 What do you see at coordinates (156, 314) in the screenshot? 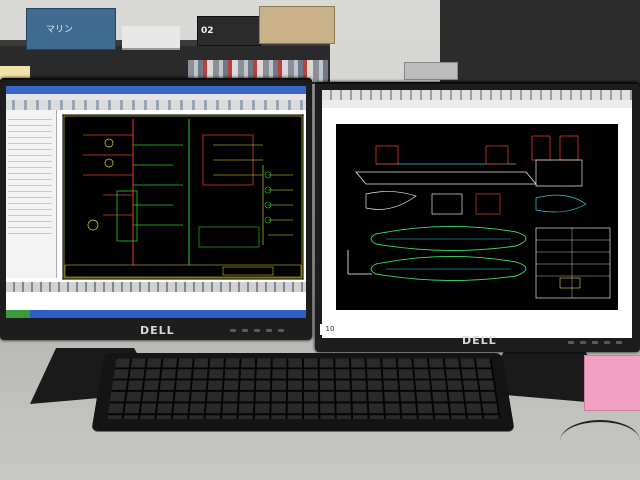
I see `taskbar` at bounding box center [156, 314].